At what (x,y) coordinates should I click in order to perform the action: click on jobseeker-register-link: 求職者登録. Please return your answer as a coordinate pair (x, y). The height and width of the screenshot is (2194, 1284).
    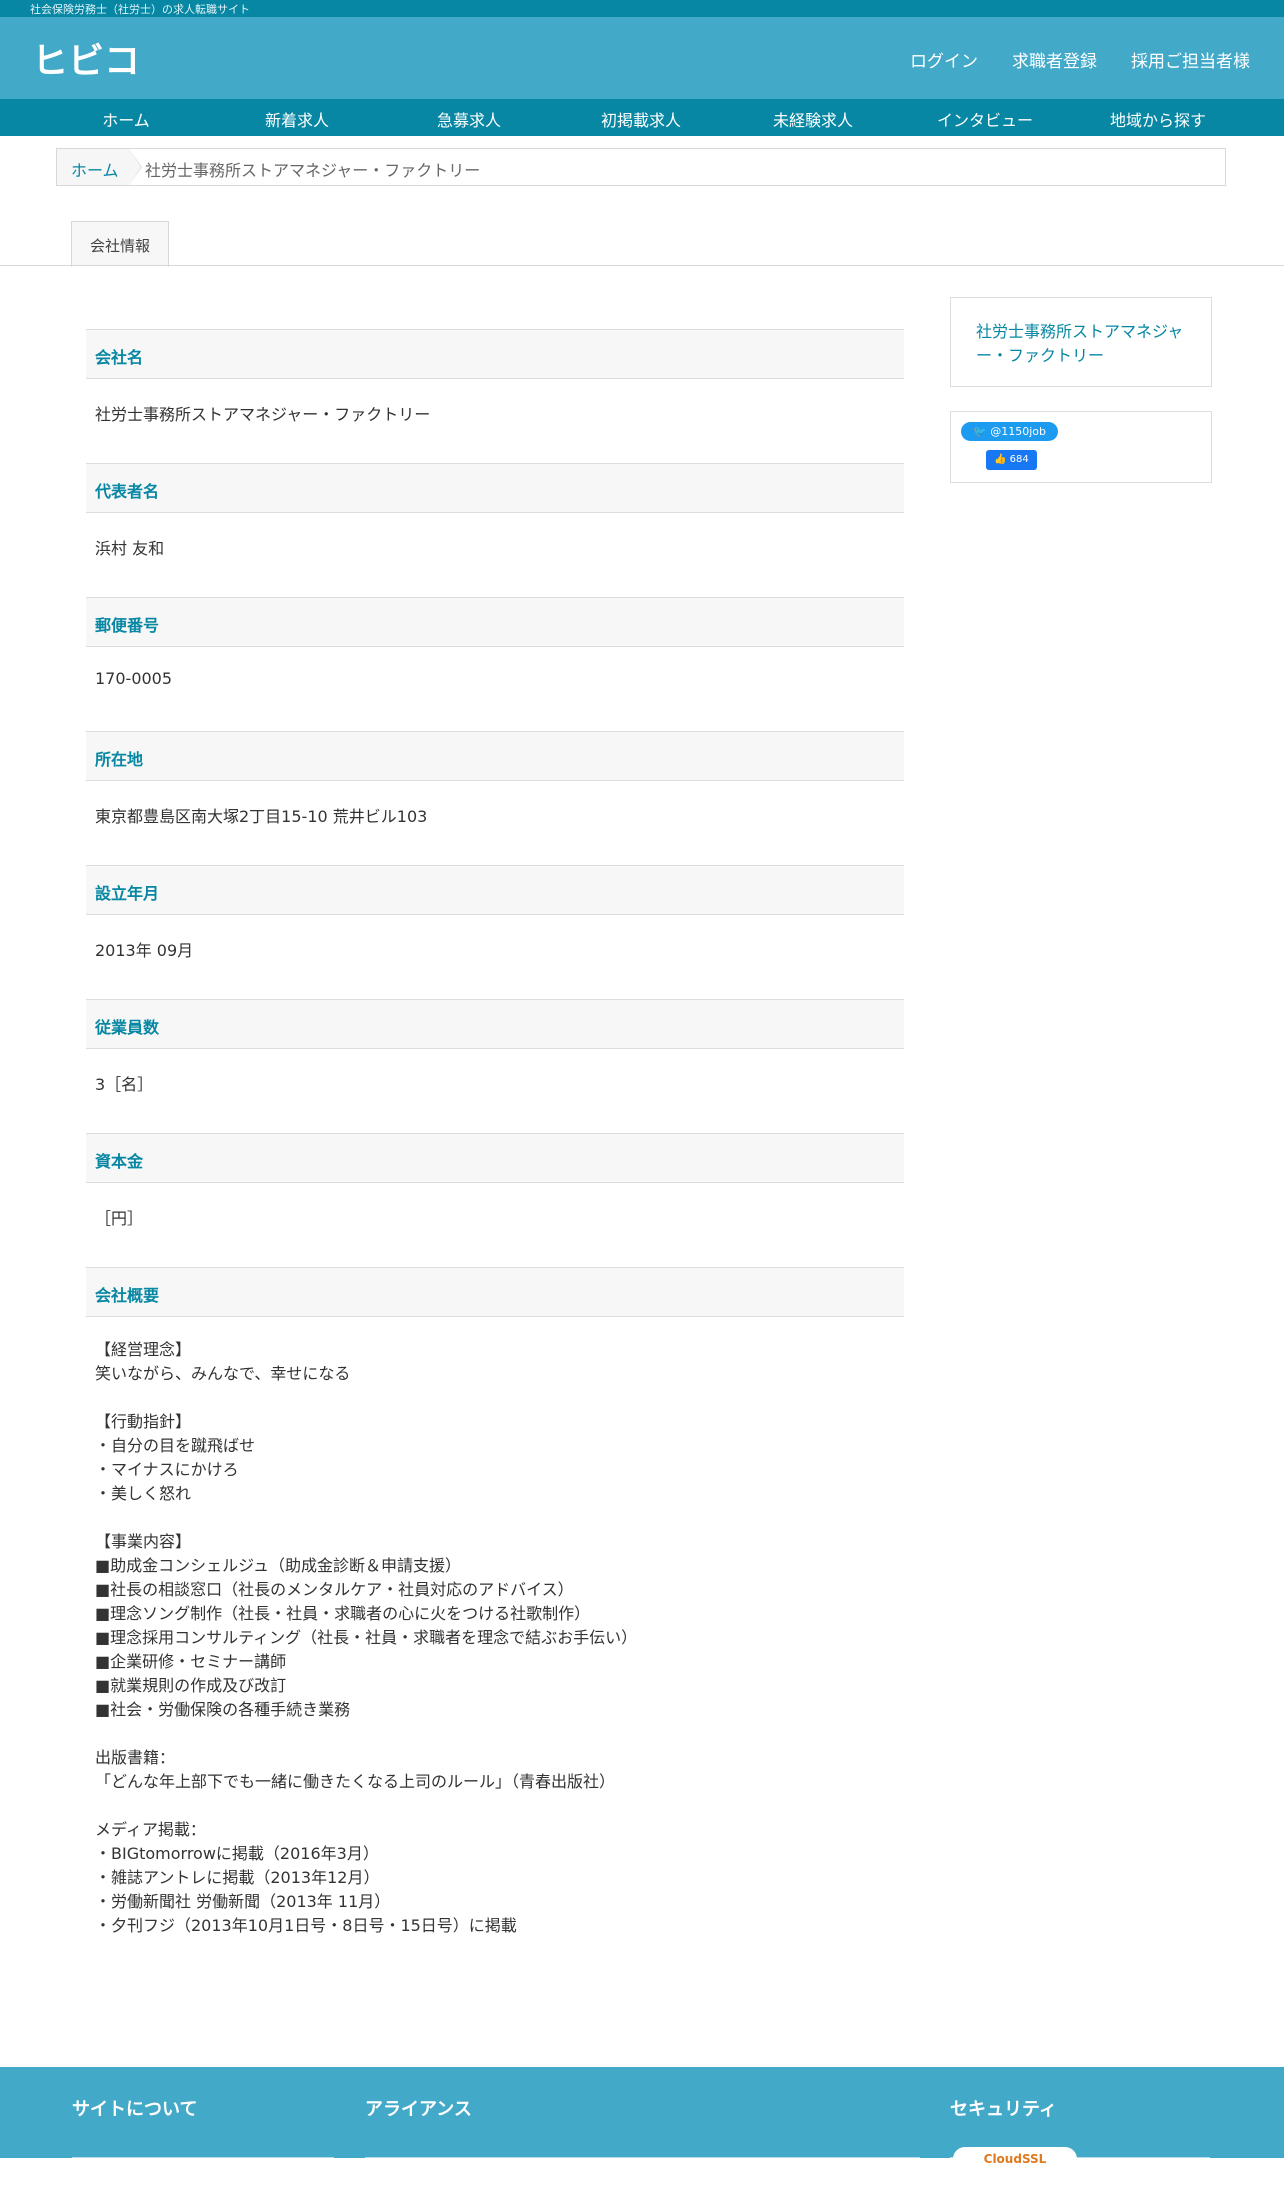
    Looking at the image, I should click on (1054, 59).